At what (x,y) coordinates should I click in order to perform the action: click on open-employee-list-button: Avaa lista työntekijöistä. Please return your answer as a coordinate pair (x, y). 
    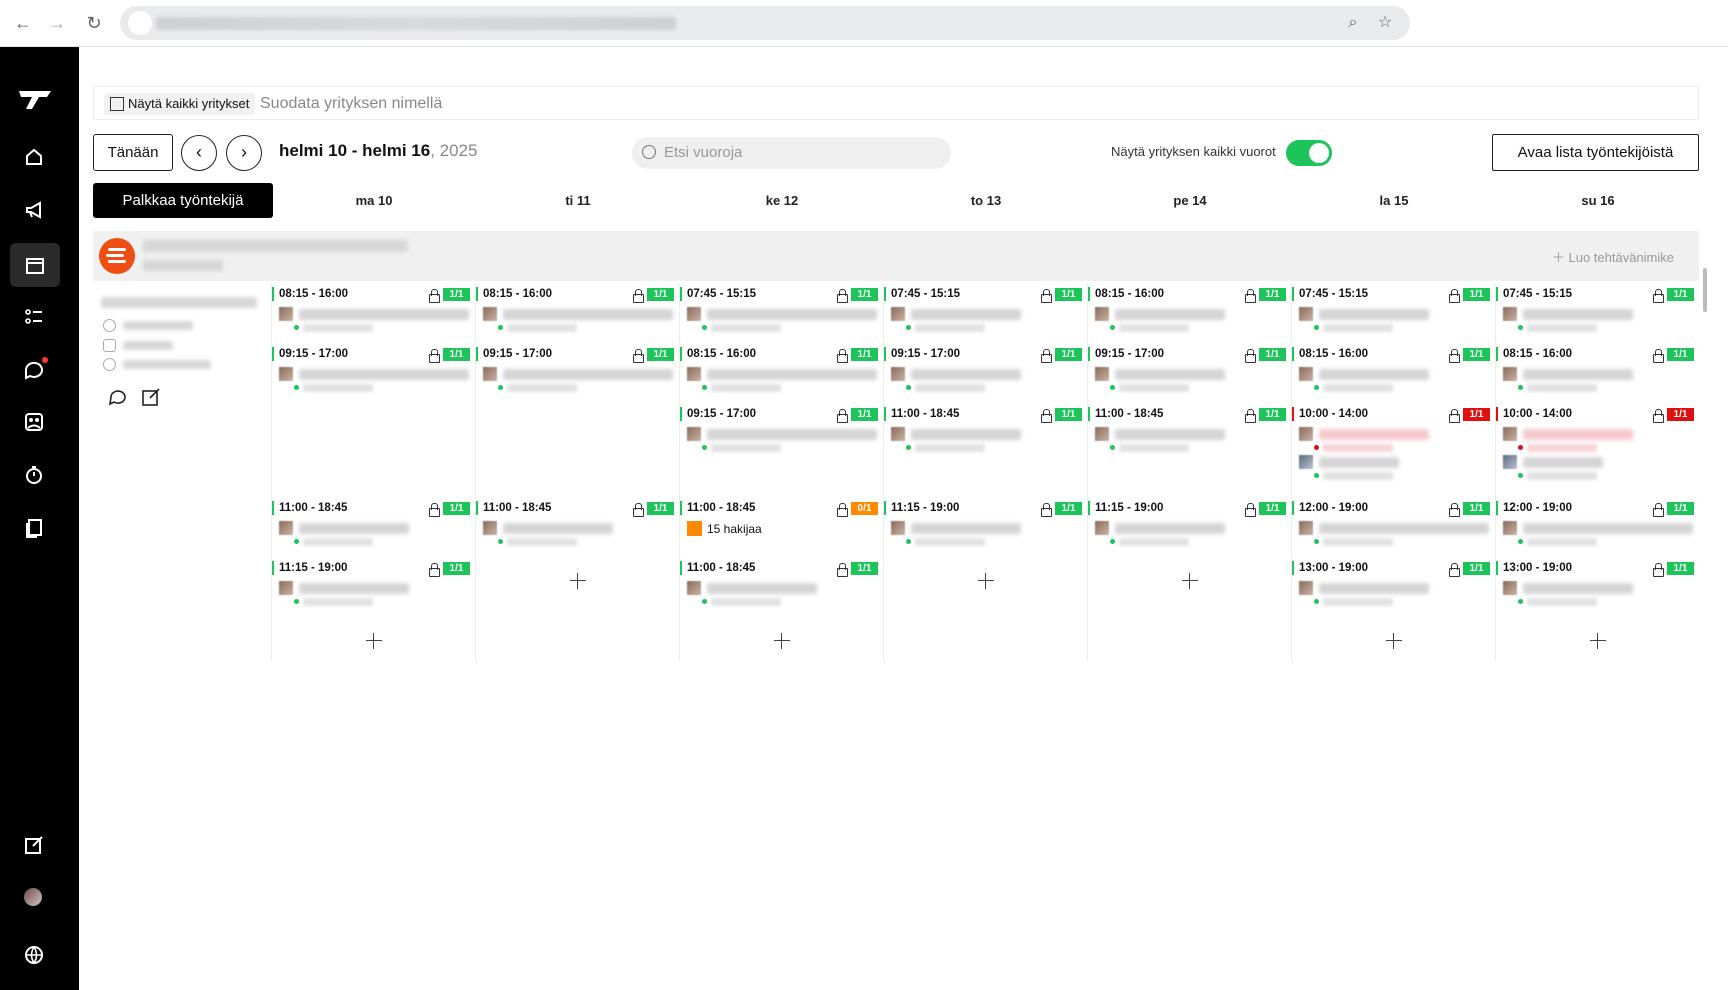
    Looking at the image, I should click on (1595, 152).